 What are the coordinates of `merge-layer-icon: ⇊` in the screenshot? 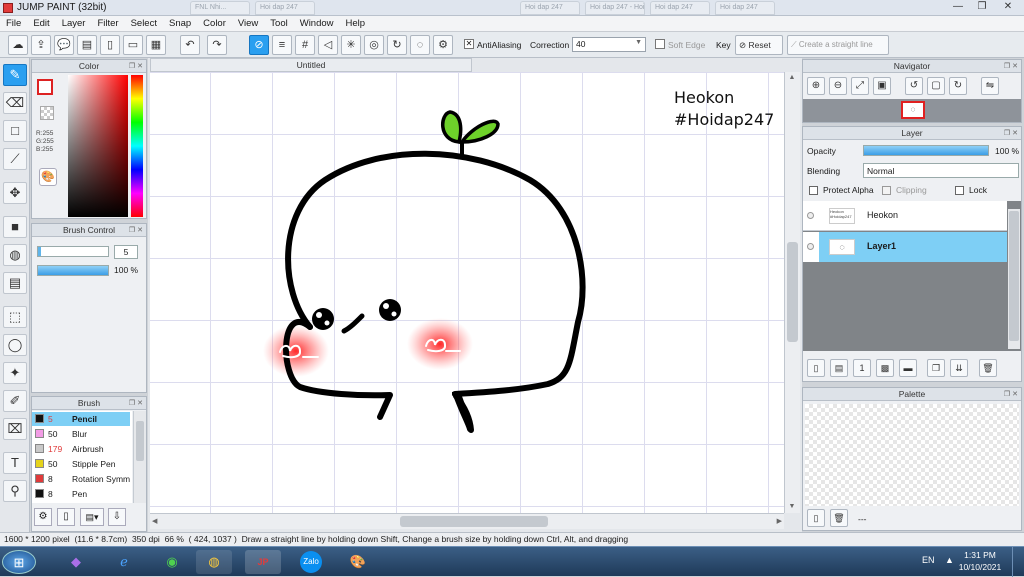 It's located at (959, 368).